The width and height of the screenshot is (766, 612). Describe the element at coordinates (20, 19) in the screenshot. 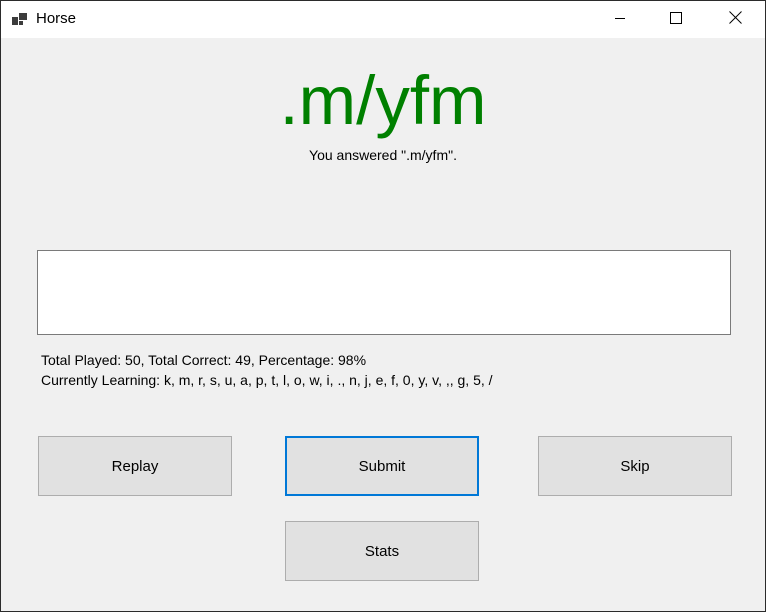

I see `app-icon` at that location.